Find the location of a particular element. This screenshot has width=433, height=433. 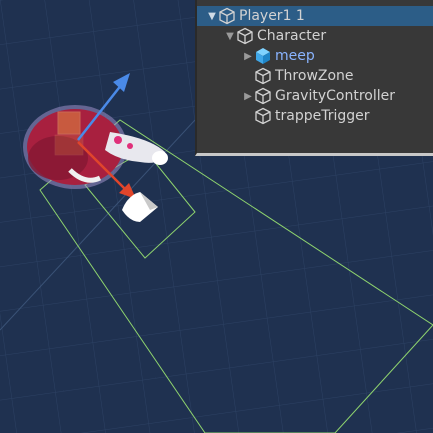

hierarchy-item: ▶ GravityController is located at coordinates (315, 96).